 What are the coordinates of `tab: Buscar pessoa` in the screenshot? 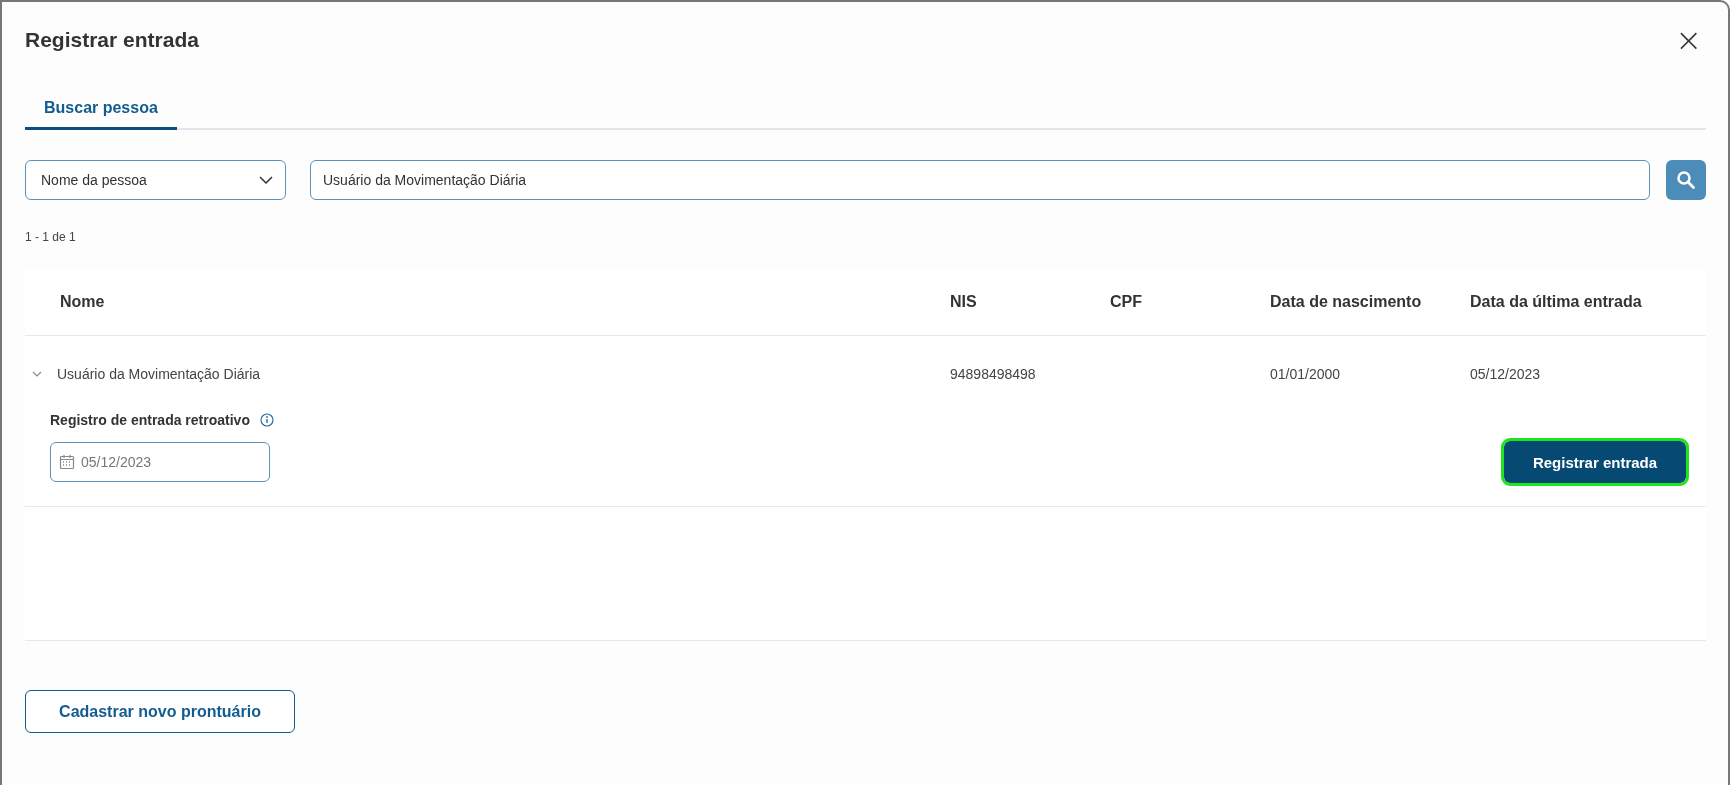 It's located at (101, 114).